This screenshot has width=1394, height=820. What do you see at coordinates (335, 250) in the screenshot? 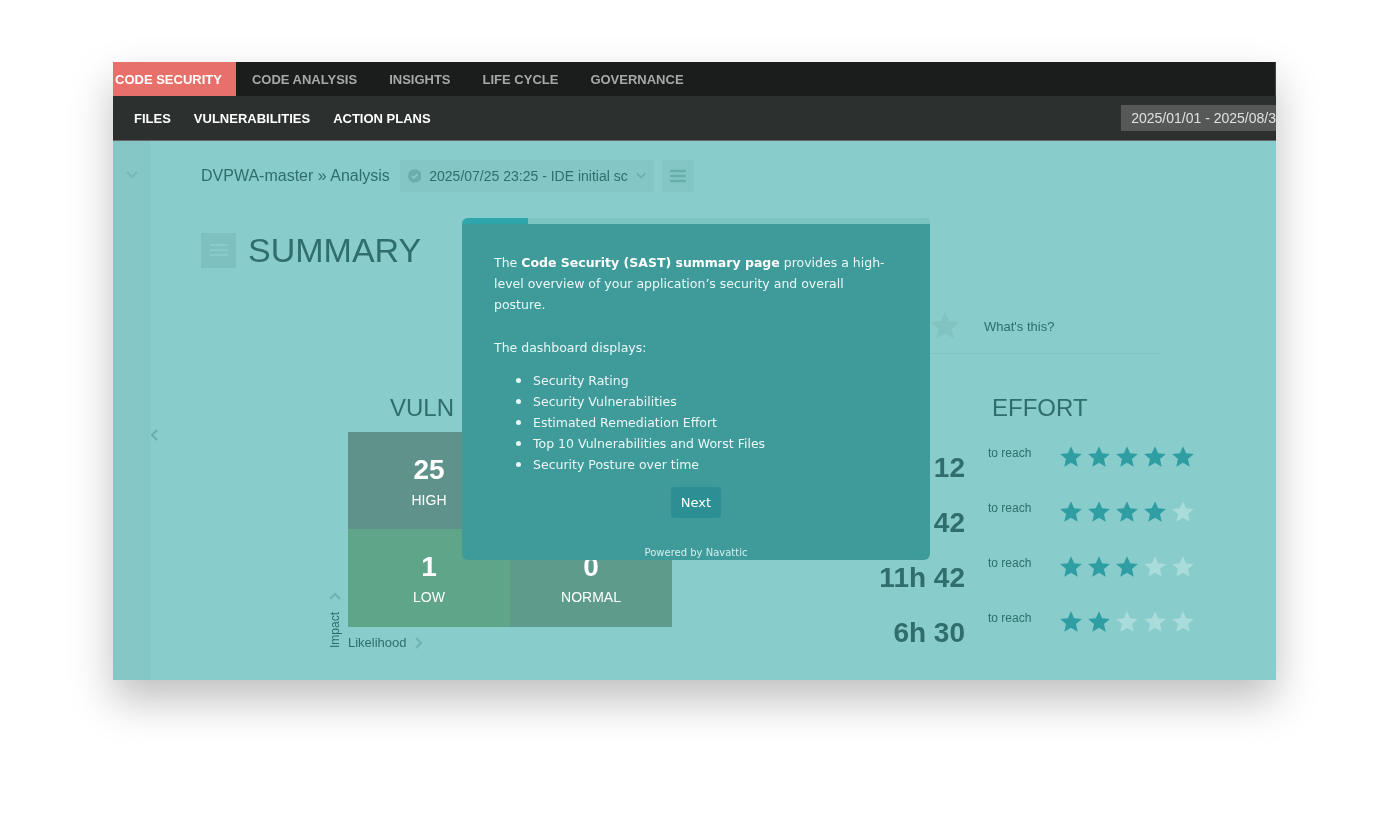
I see `page-title: SUMMARY` at bounding box center [335, 250].